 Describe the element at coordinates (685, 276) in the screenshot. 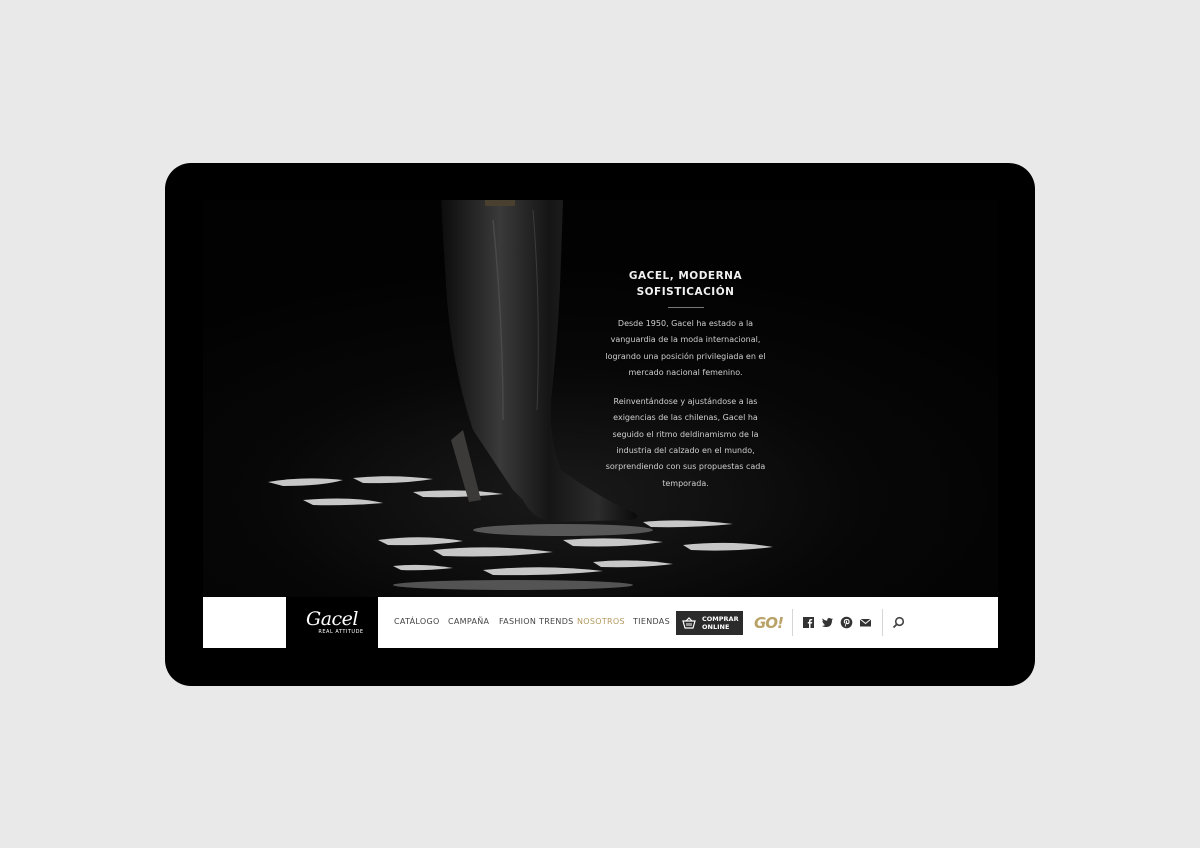

I see `hero-title-line1: GACEL, MODERNA` at that location.